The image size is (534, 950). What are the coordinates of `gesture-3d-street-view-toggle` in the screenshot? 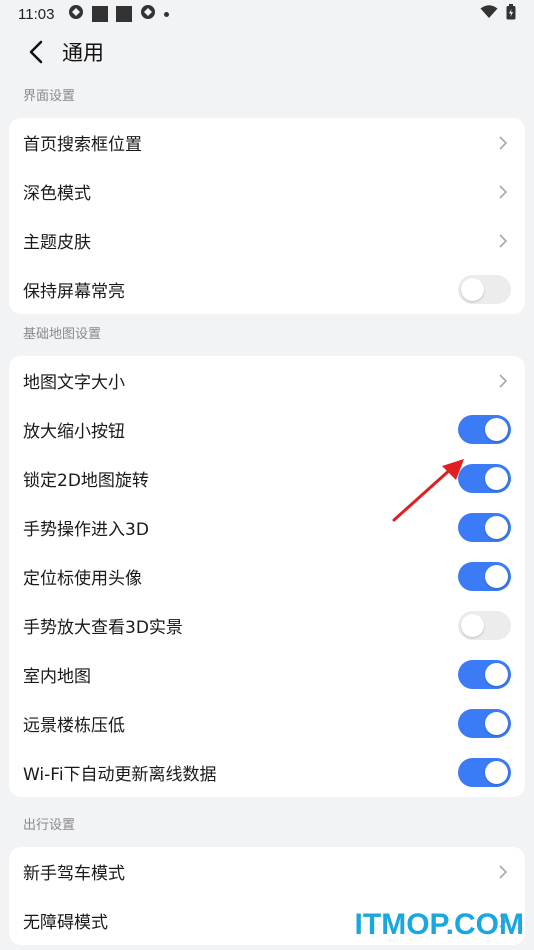 It's located at (484, 625).